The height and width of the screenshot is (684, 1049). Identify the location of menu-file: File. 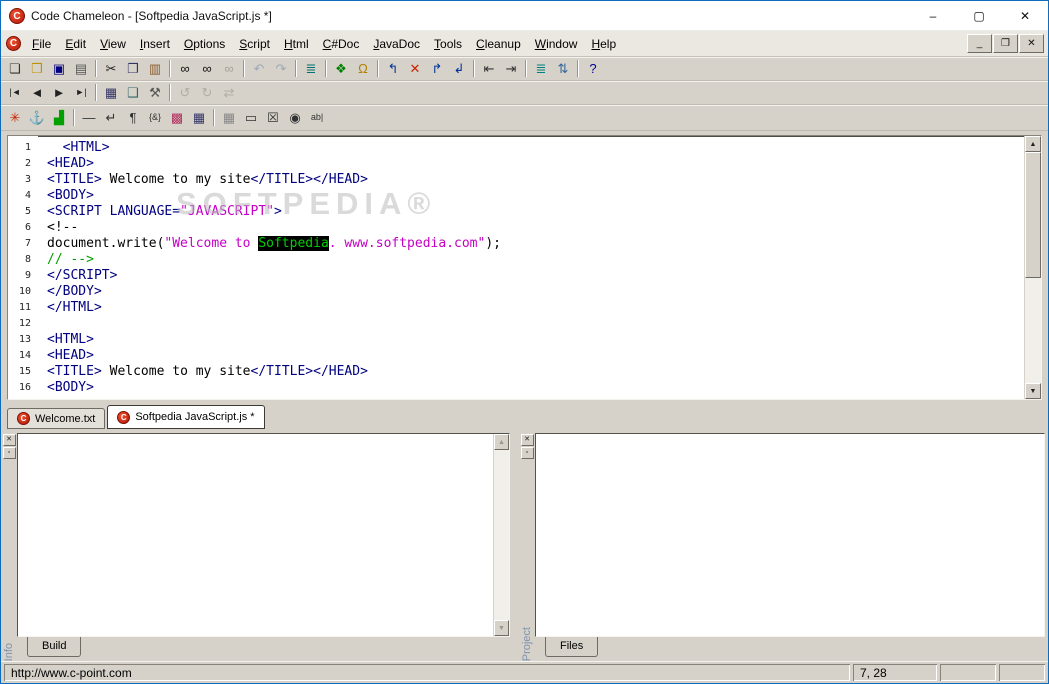
(41, 44).